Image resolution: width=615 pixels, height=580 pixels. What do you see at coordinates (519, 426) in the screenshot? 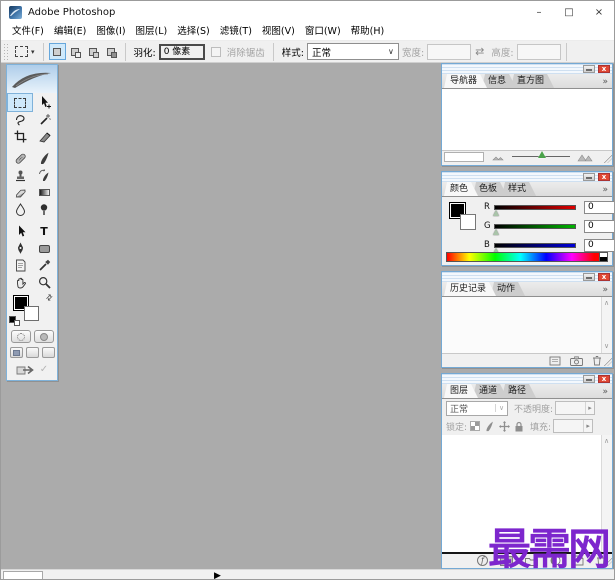
I see `lock-all-icon` at bounding box center [519, 426].